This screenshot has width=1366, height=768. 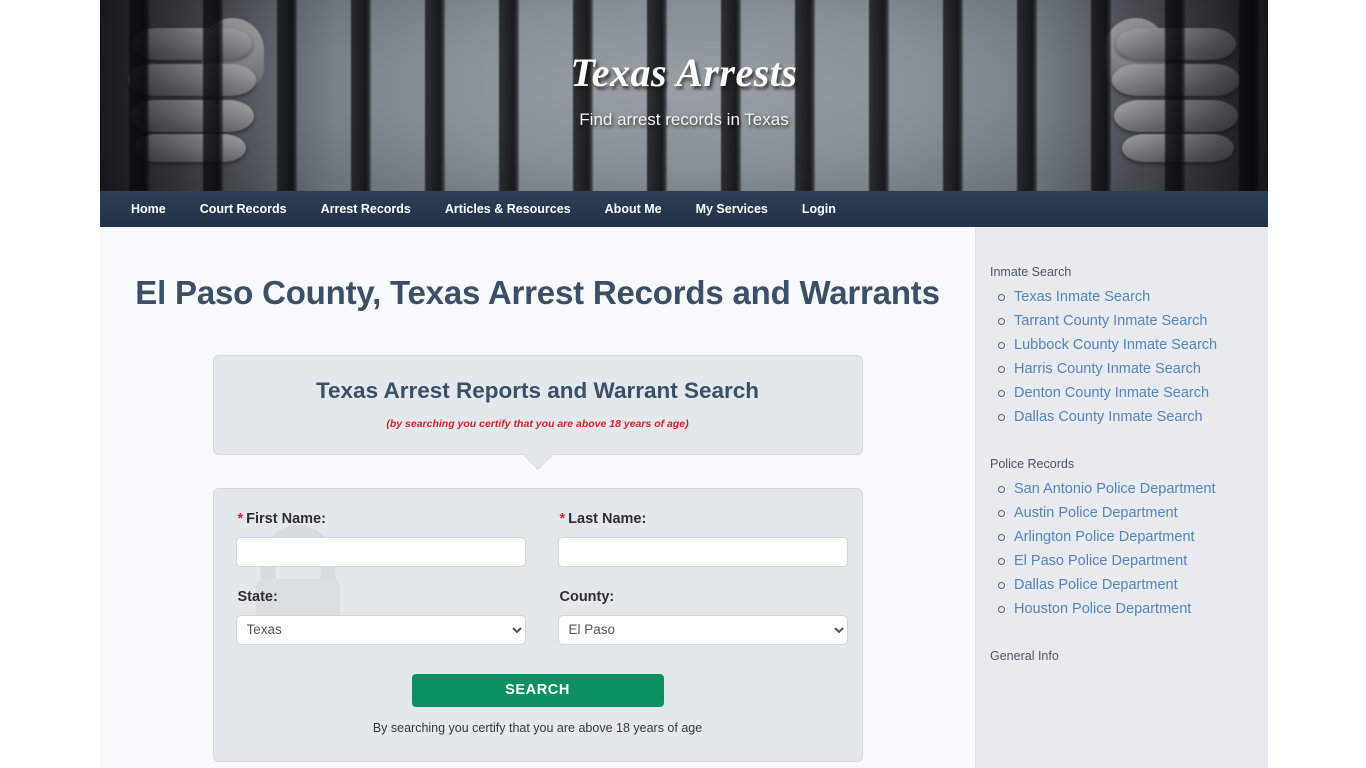 I want to click on sidebar-link-dallas-police-department: Dallas Police Department, so click(x=1096, y=585).